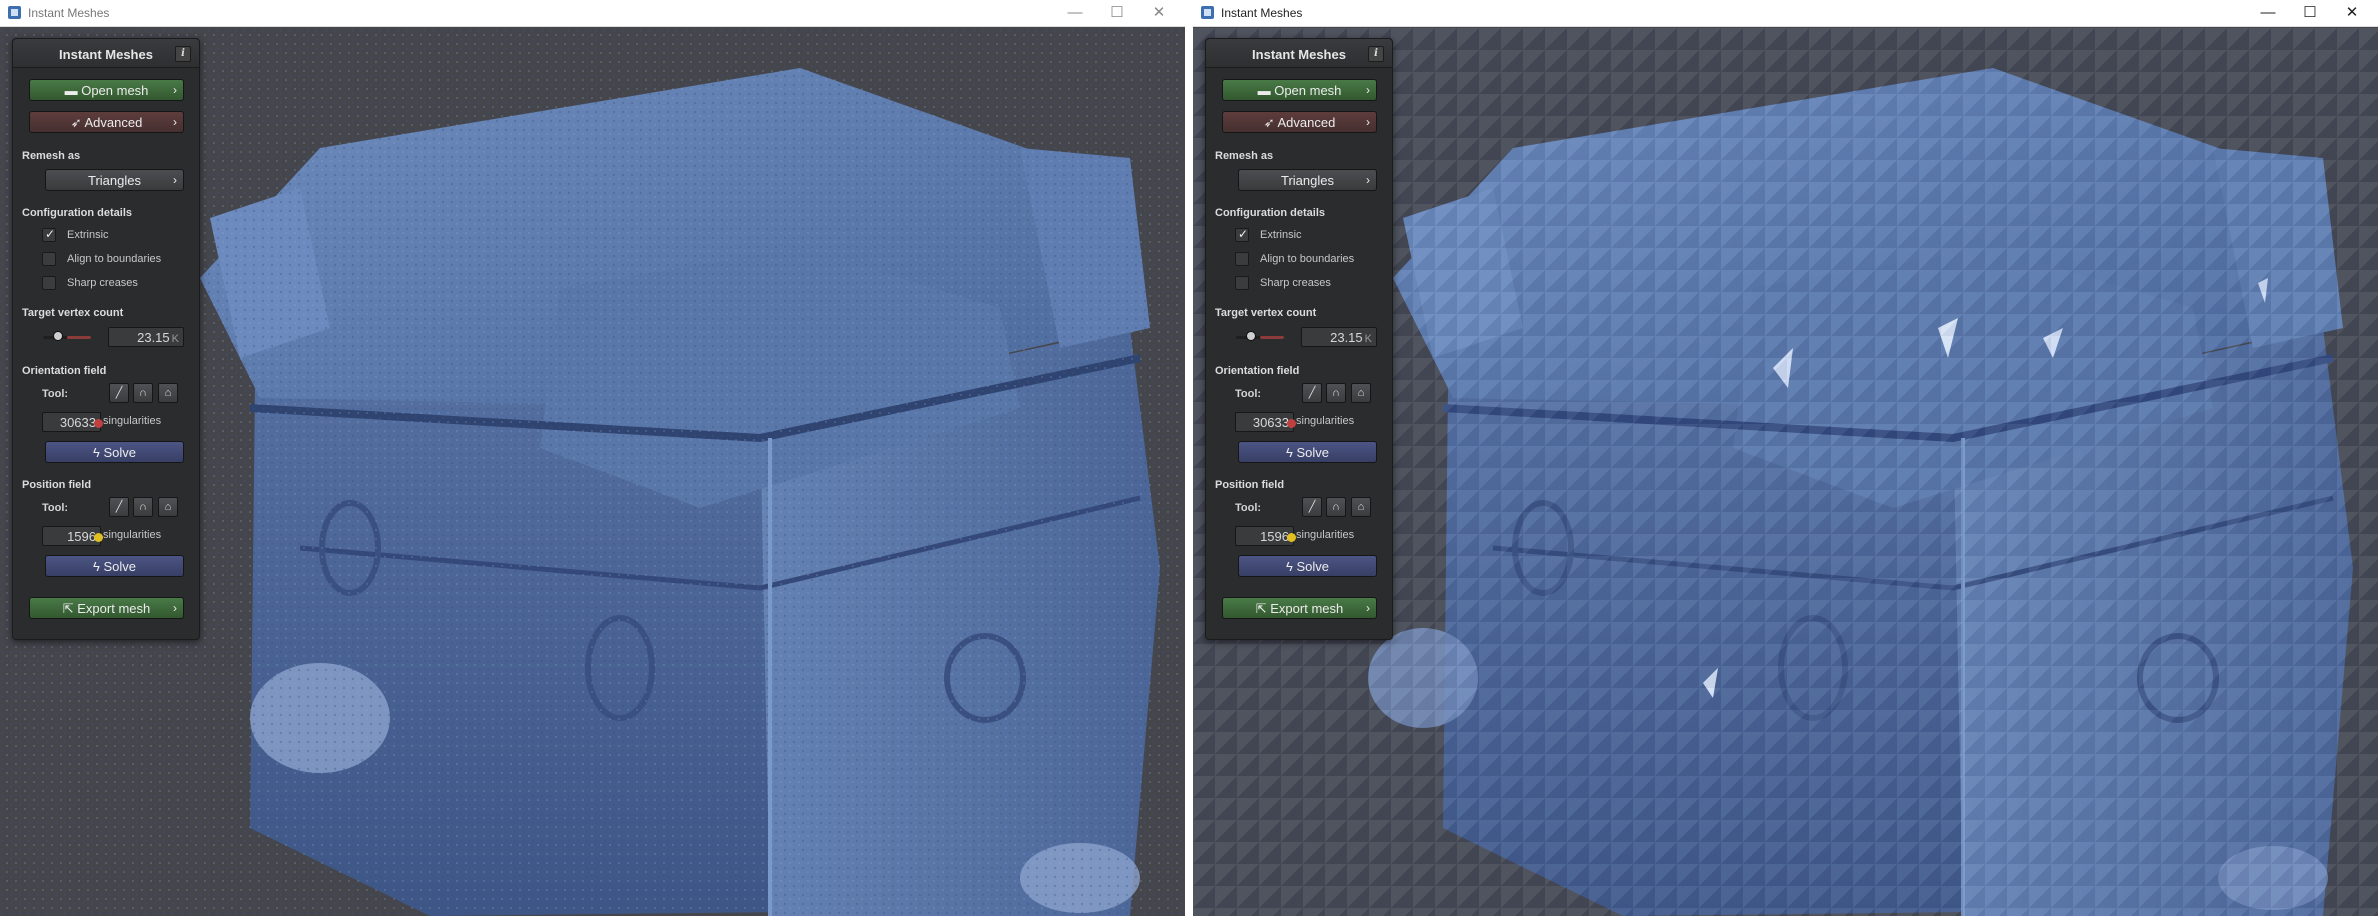 The width and height of the screenshot is (2380, 916). I want to click on extrinsic-label: Extrinsic, so click(1281, 235).